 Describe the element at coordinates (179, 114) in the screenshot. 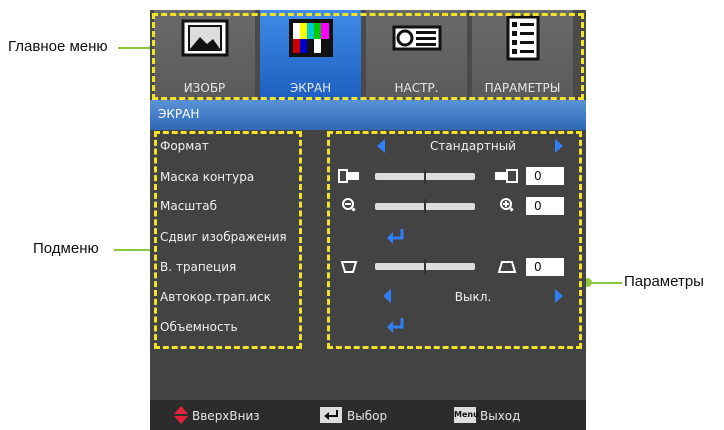

I see `section-title: ЭКРАН` at that location.